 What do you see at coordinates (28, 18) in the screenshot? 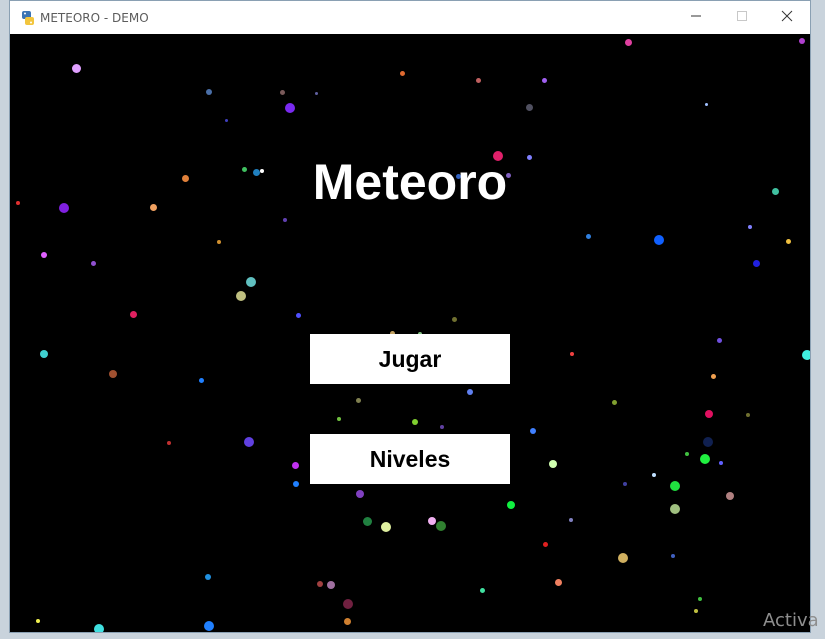
I see `python-icon` at bounding box center [28, 18].